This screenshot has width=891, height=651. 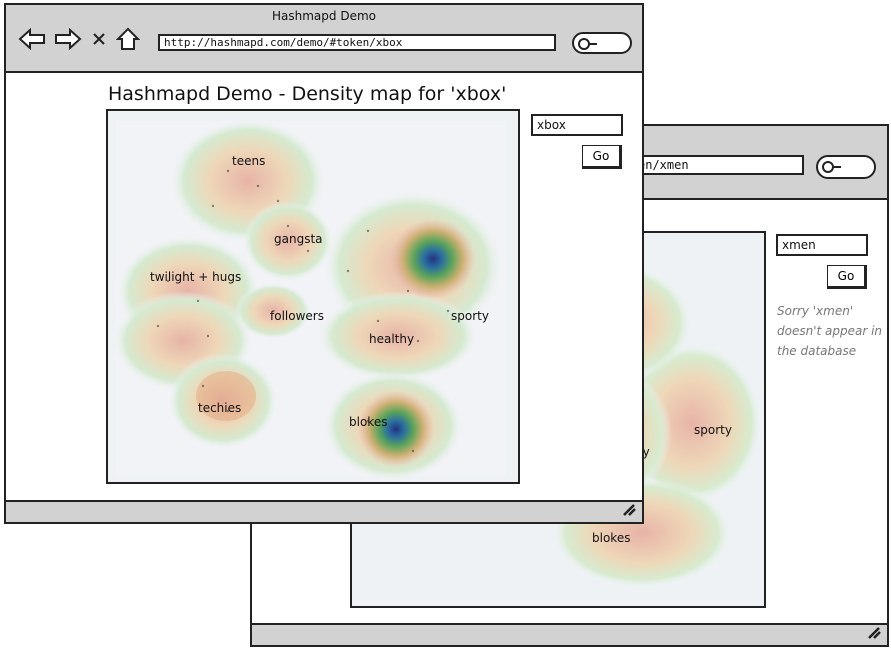 What do you see at coordinates (196, 277) in the screenshot?
I see `map-label-twilight-hugs: twilight + hugs` at bounding box center [196, 277].